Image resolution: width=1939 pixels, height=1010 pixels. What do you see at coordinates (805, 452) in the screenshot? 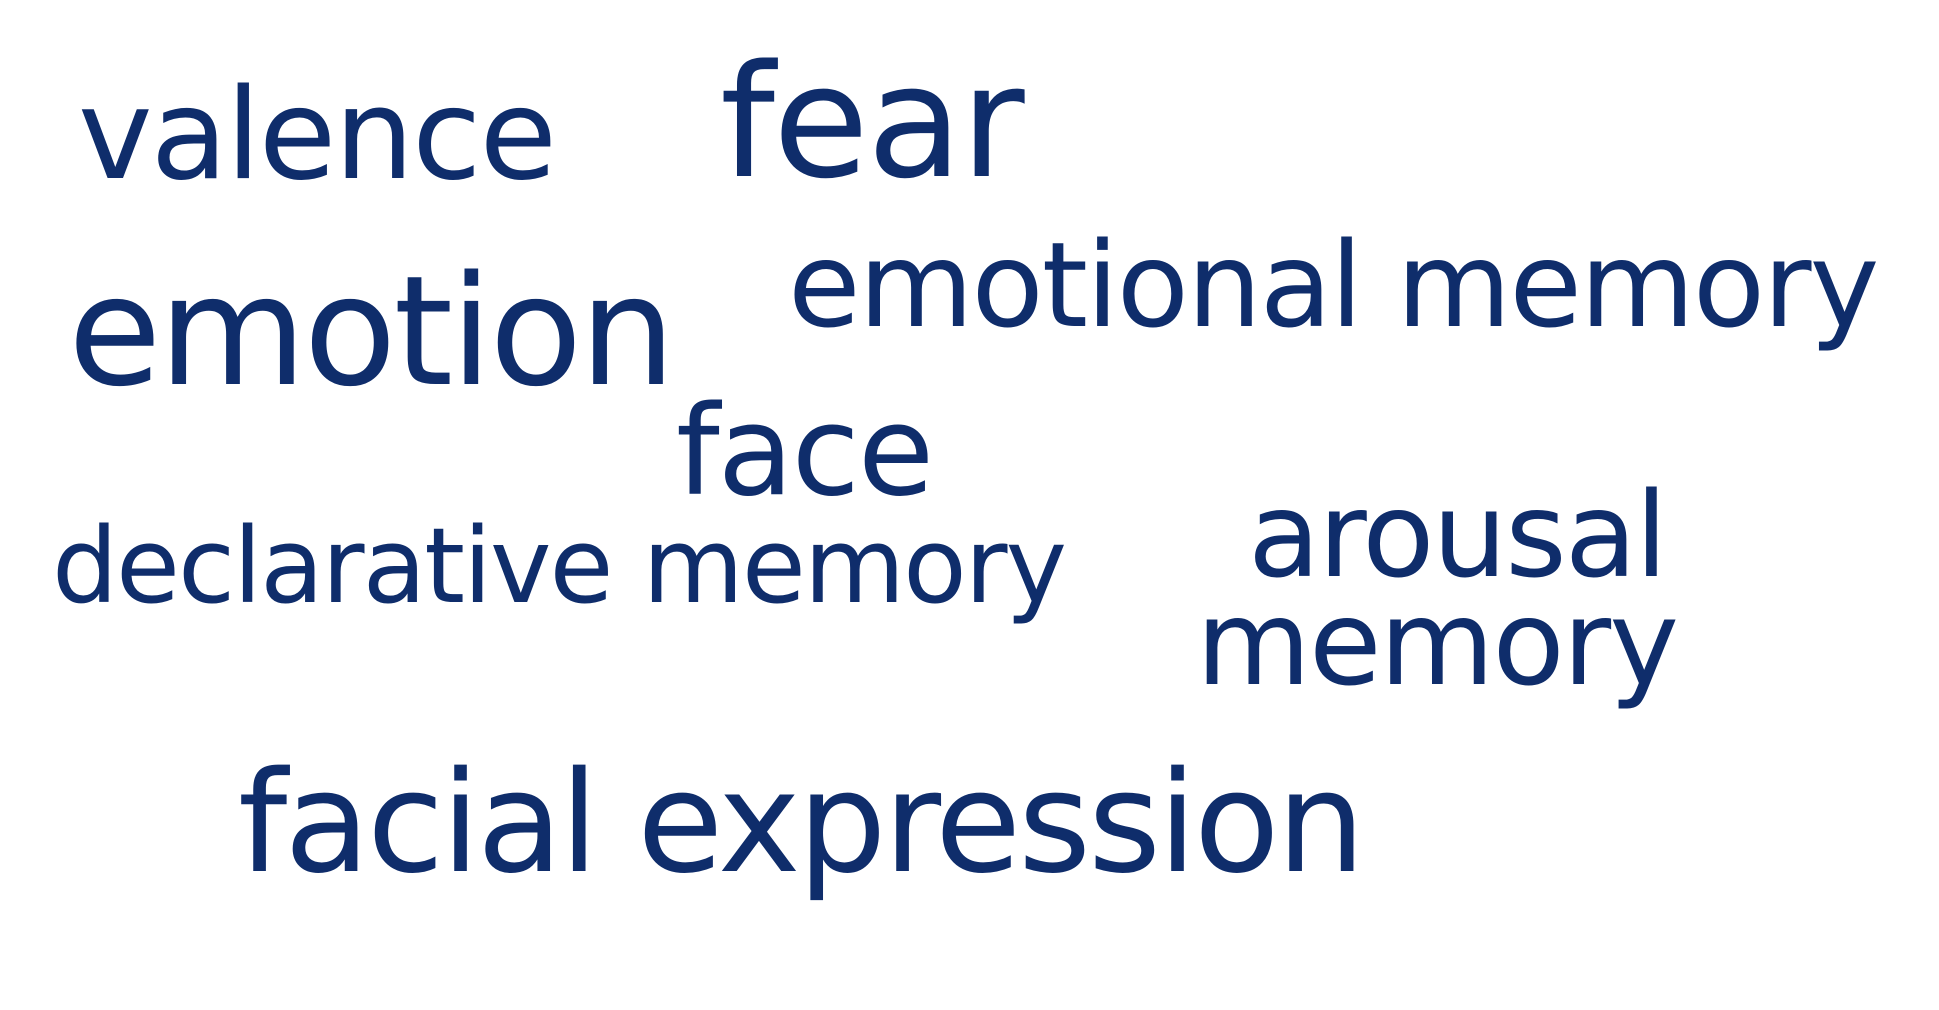
I see `word-face: face` at bounding box center [805, 452].